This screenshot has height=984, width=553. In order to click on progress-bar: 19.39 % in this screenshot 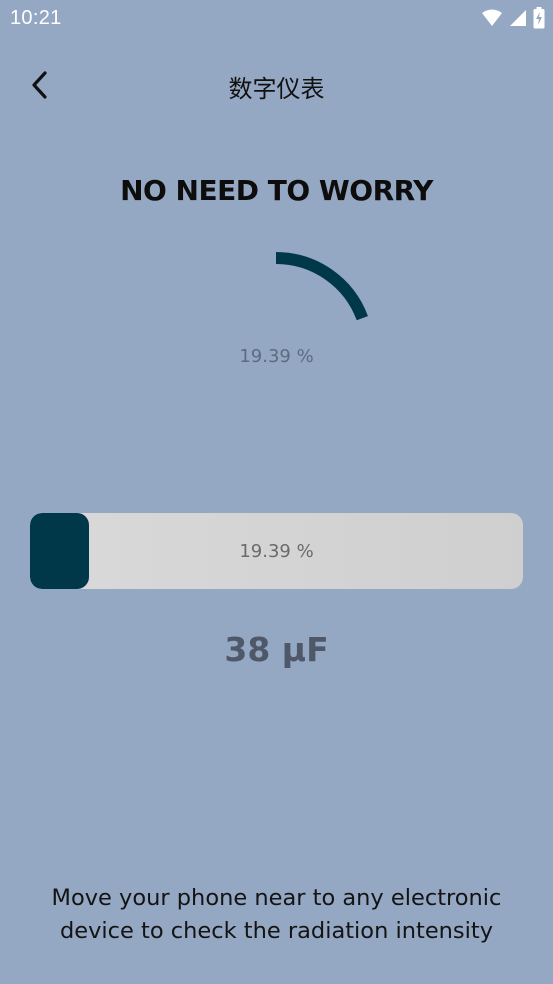, I will do `click(276, 551)`.